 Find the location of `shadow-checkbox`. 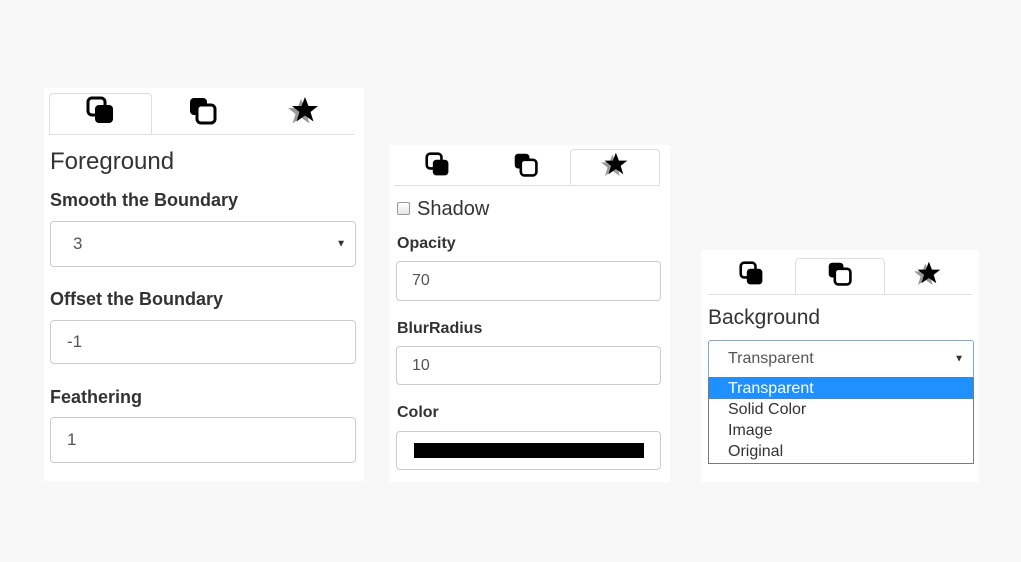

shadow-checkbox is located at coordinates (403, 208).